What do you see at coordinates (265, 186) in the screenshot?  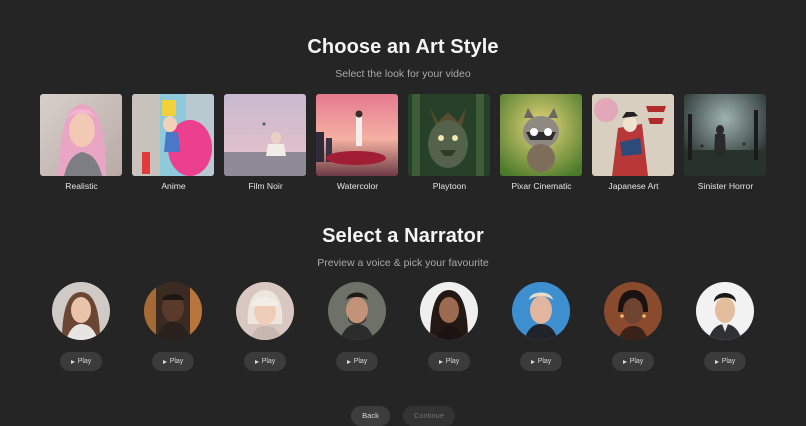 I see `style-label: Film Noir` at bounding box center [265, 186].